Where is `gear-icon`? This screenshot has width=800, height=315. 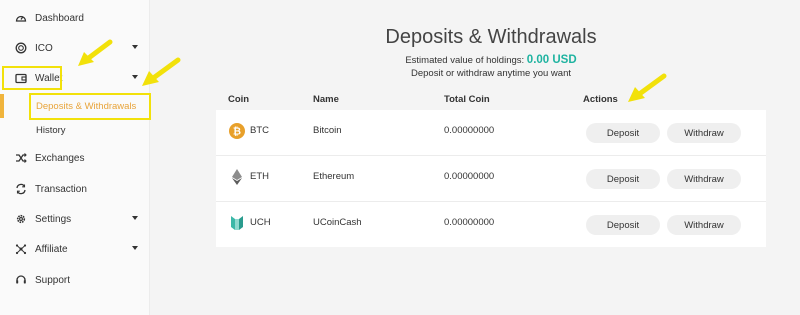
gear-icon is located at coordinates (21, 219).